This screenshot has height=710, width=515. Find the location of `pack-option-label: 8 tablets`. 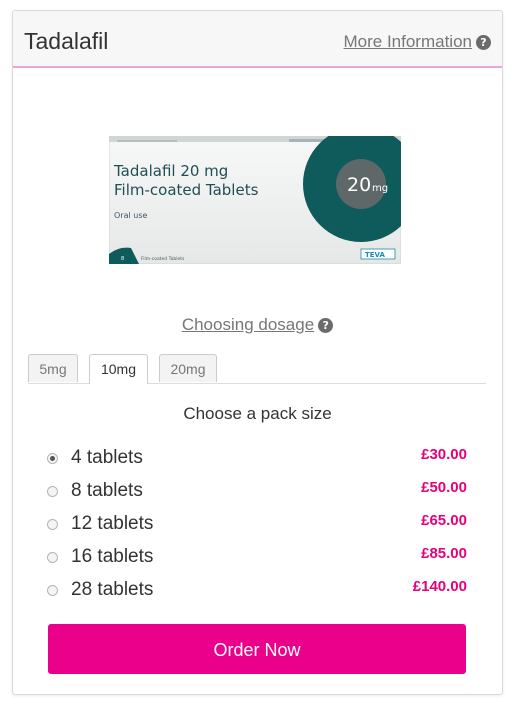

pack-option-label: 8 tablets is located at coordinates (107, 490).